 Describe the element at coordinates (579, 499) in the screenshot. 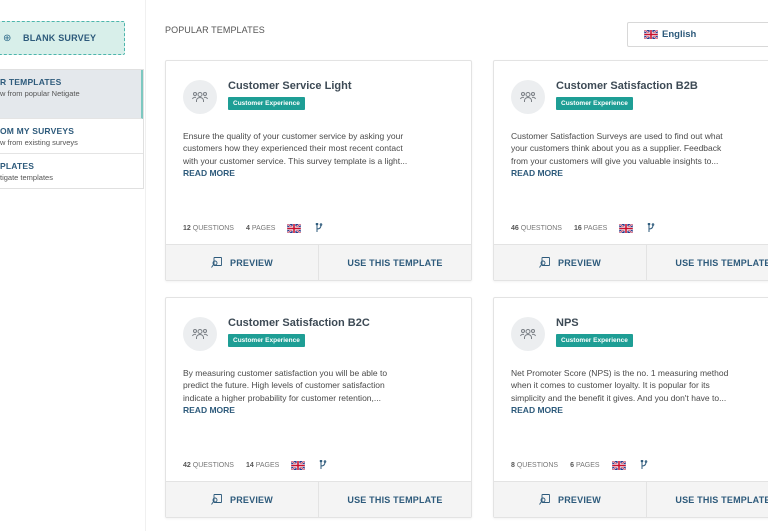

I see `preview-label: PREVIEW` at that location.